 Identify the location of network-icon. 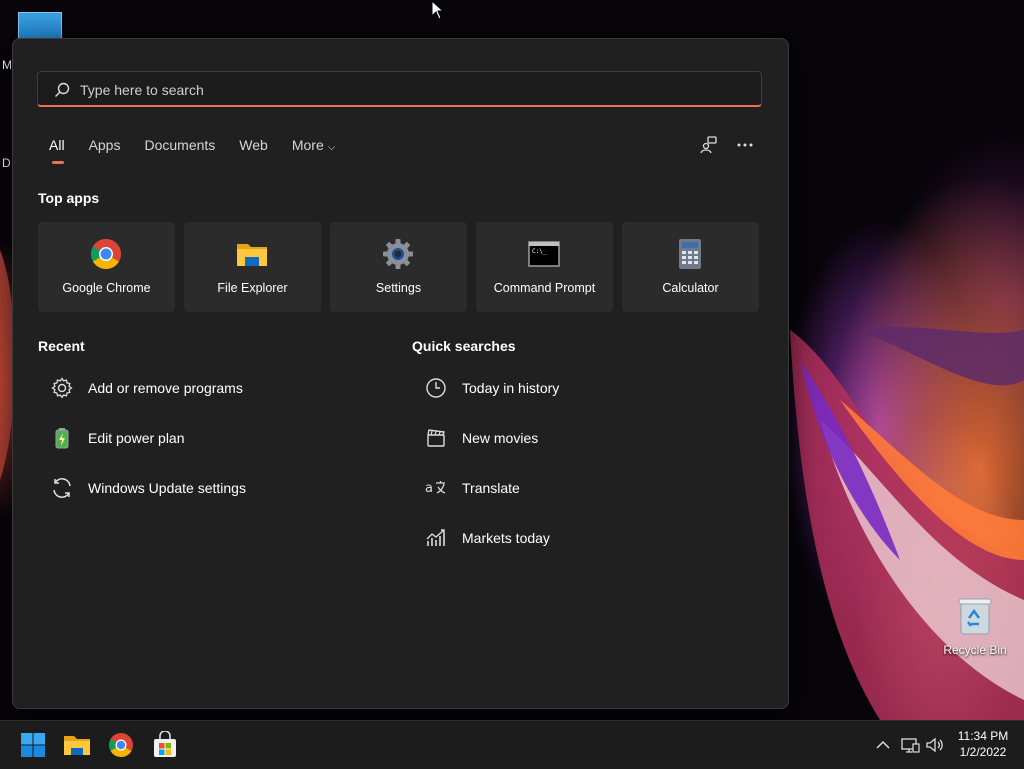
(910, 745).